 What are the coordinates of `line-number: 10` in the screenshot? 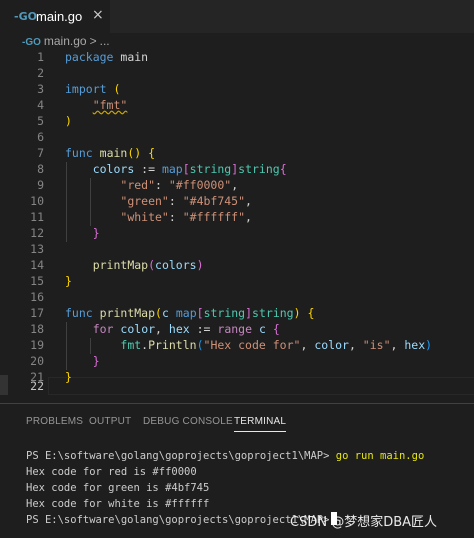 It's located at (37, 201).